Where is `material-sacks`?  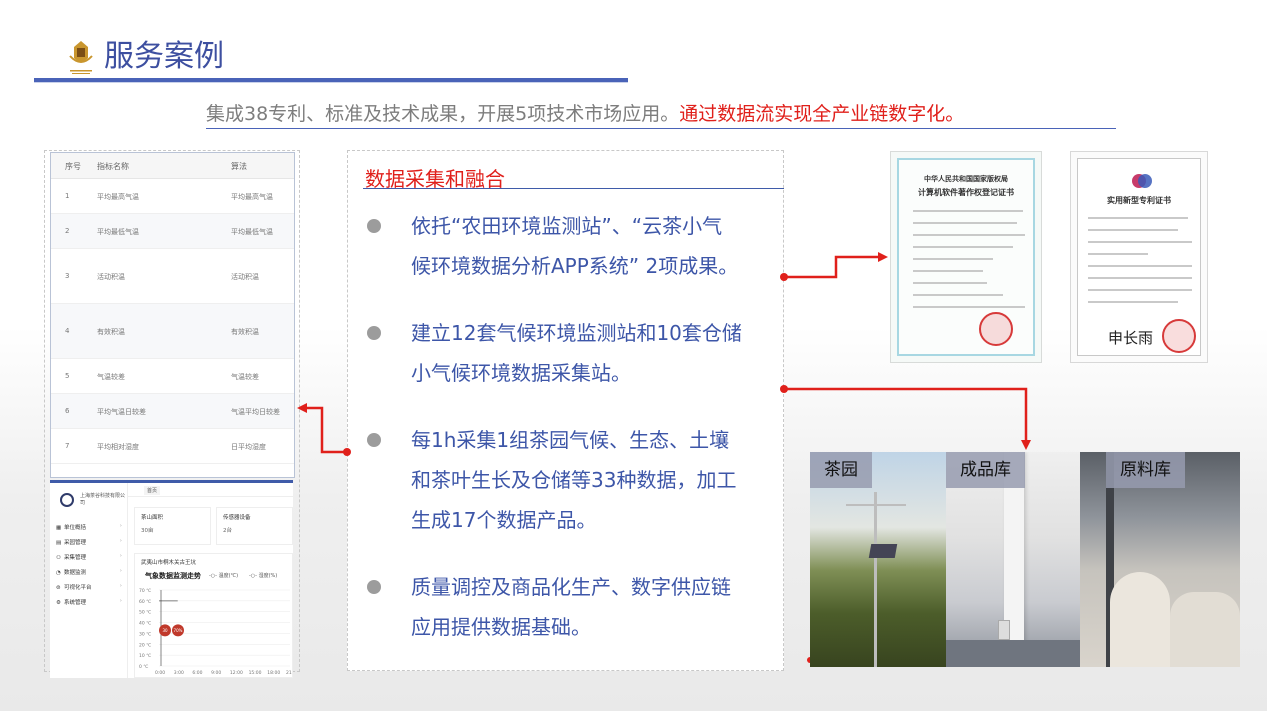
material-sacks is located at coordinates (1140, 619).